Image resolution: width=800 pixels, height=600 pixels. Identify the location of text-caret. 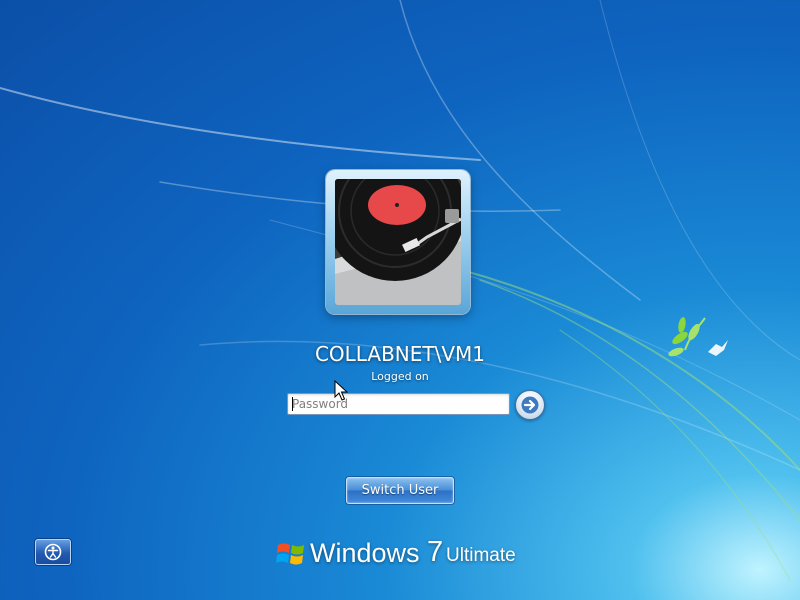
(292, 404).